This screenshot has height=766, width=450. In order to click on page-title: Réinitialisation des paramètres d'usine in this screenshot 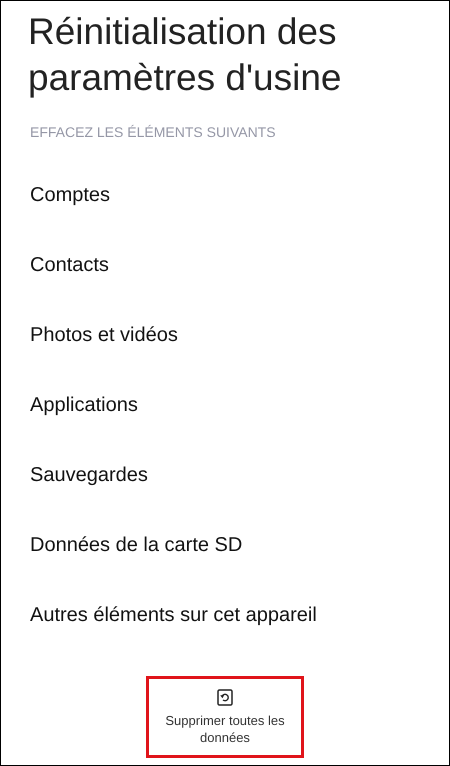, I will do `click(185, 55)`.